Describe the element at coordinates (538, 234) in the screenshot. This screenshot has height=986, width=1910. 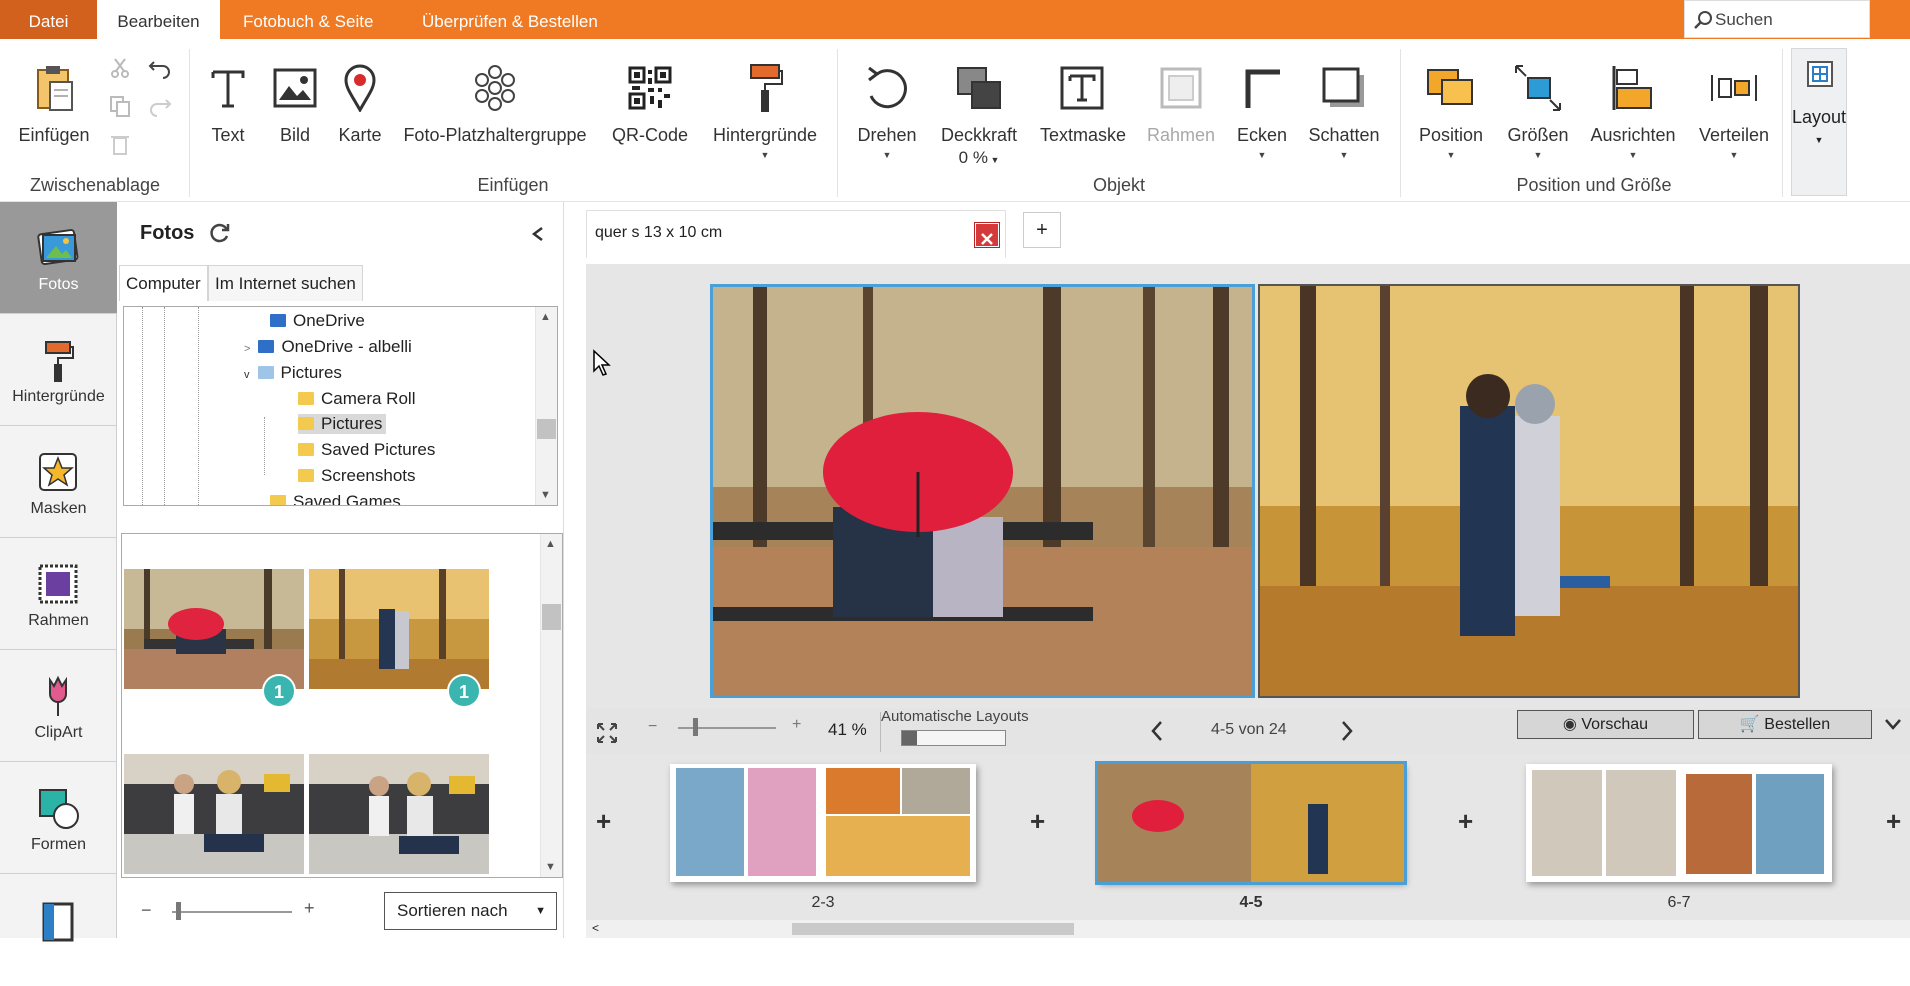
I see `collapse-panel-icon` at that location.